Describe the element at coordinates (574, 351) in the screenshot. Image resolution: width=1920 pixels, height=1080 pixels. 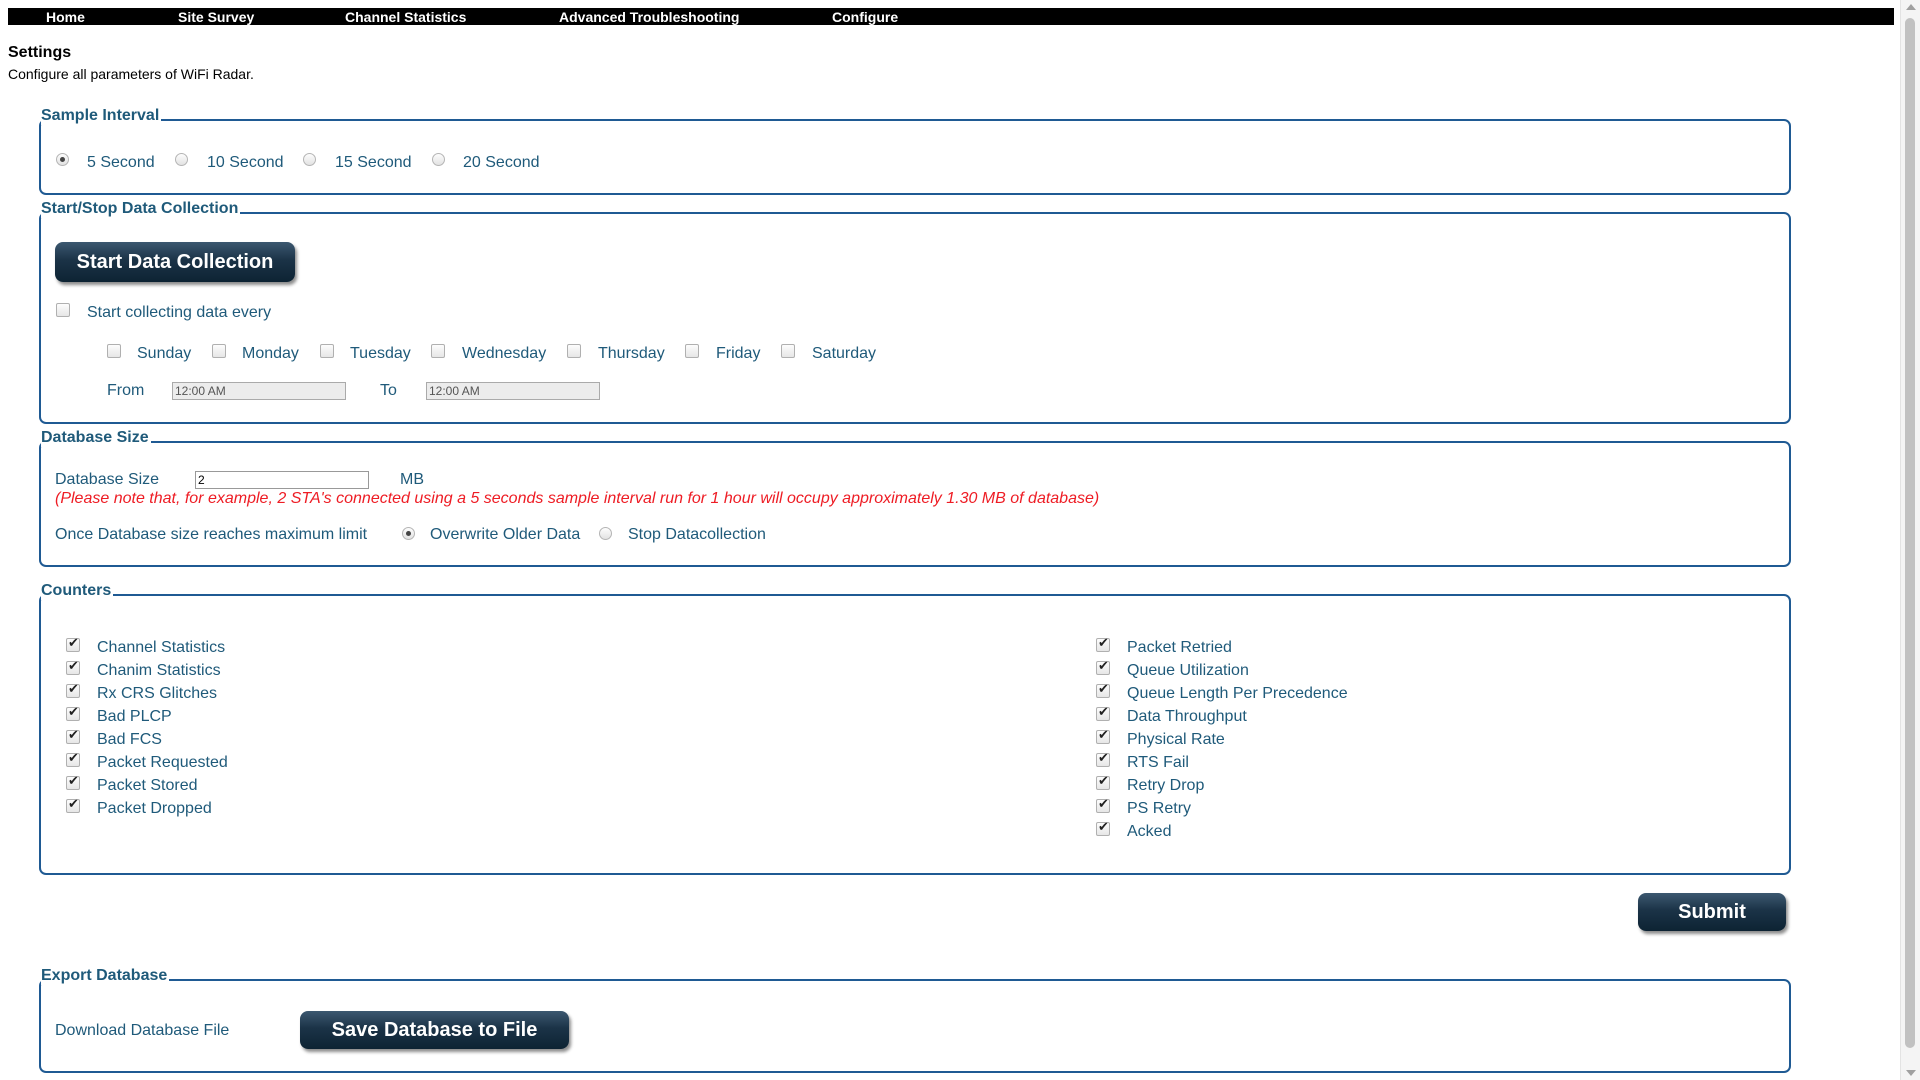
I see `day-checkbox-thursday` at that location.